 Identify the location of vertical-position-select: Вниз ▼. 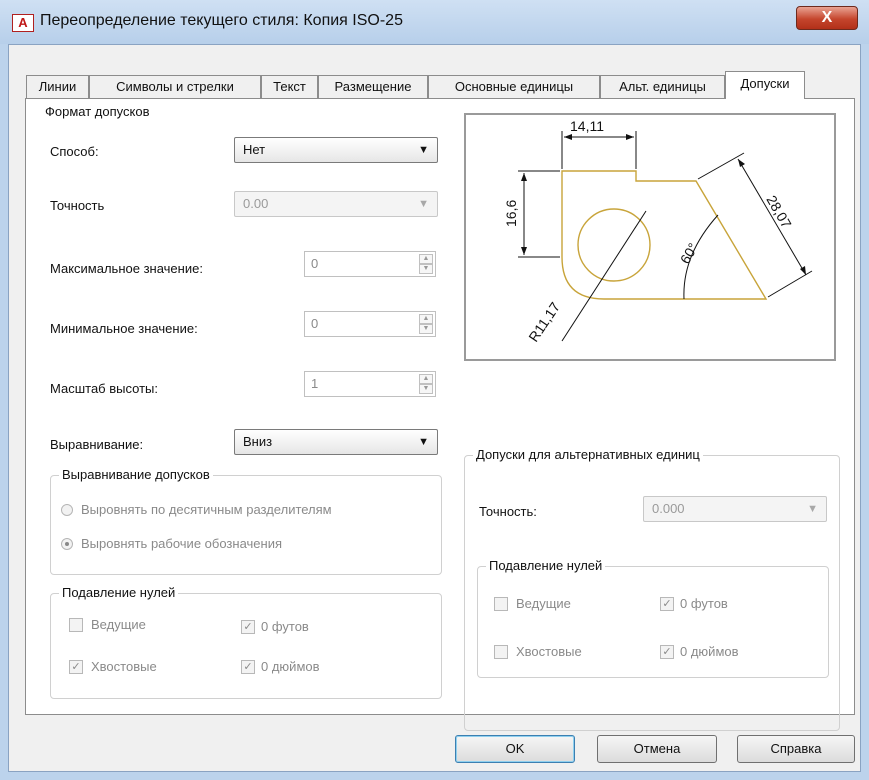
(336, 442).